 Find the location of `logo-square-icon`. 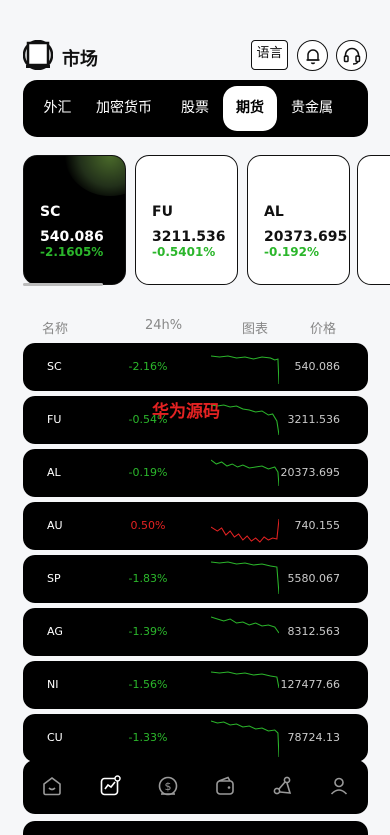

logo-square-icon is located at coordinates (38, 55).